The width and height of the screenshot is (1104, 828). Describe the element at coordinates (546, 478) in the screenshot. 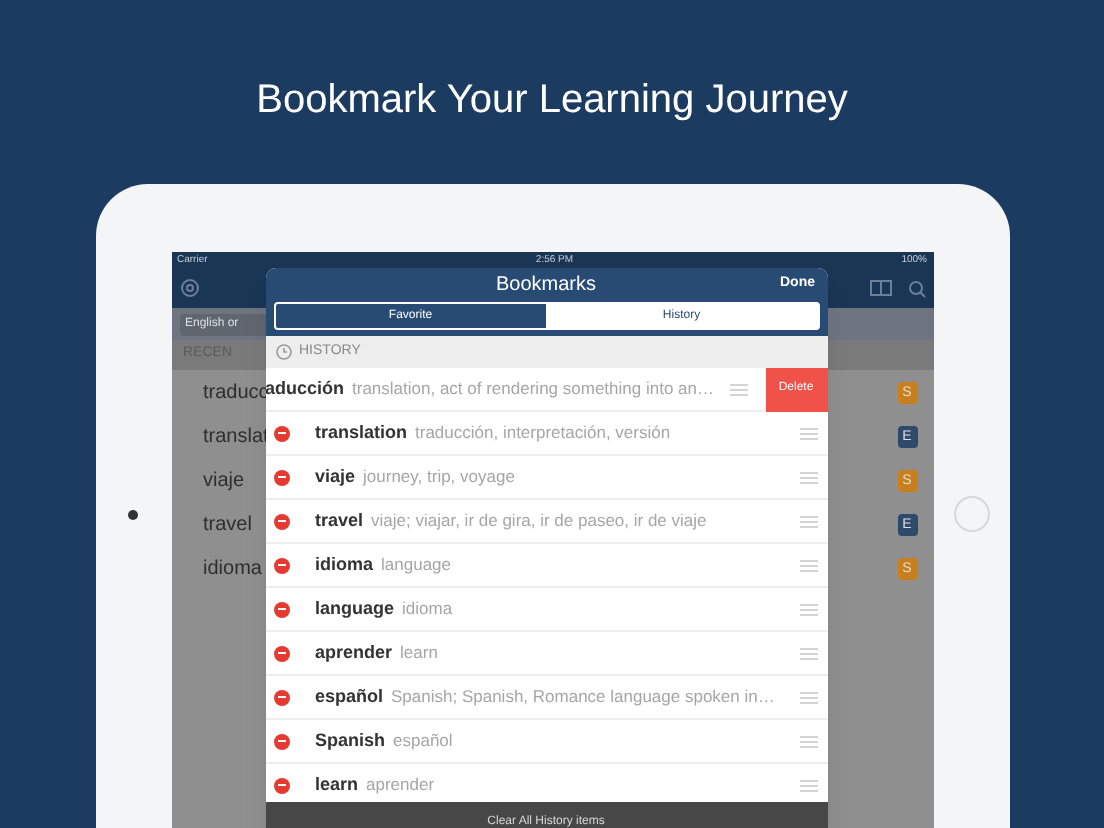

I see `history-row: viaje journey, trip, voyage` at that location.